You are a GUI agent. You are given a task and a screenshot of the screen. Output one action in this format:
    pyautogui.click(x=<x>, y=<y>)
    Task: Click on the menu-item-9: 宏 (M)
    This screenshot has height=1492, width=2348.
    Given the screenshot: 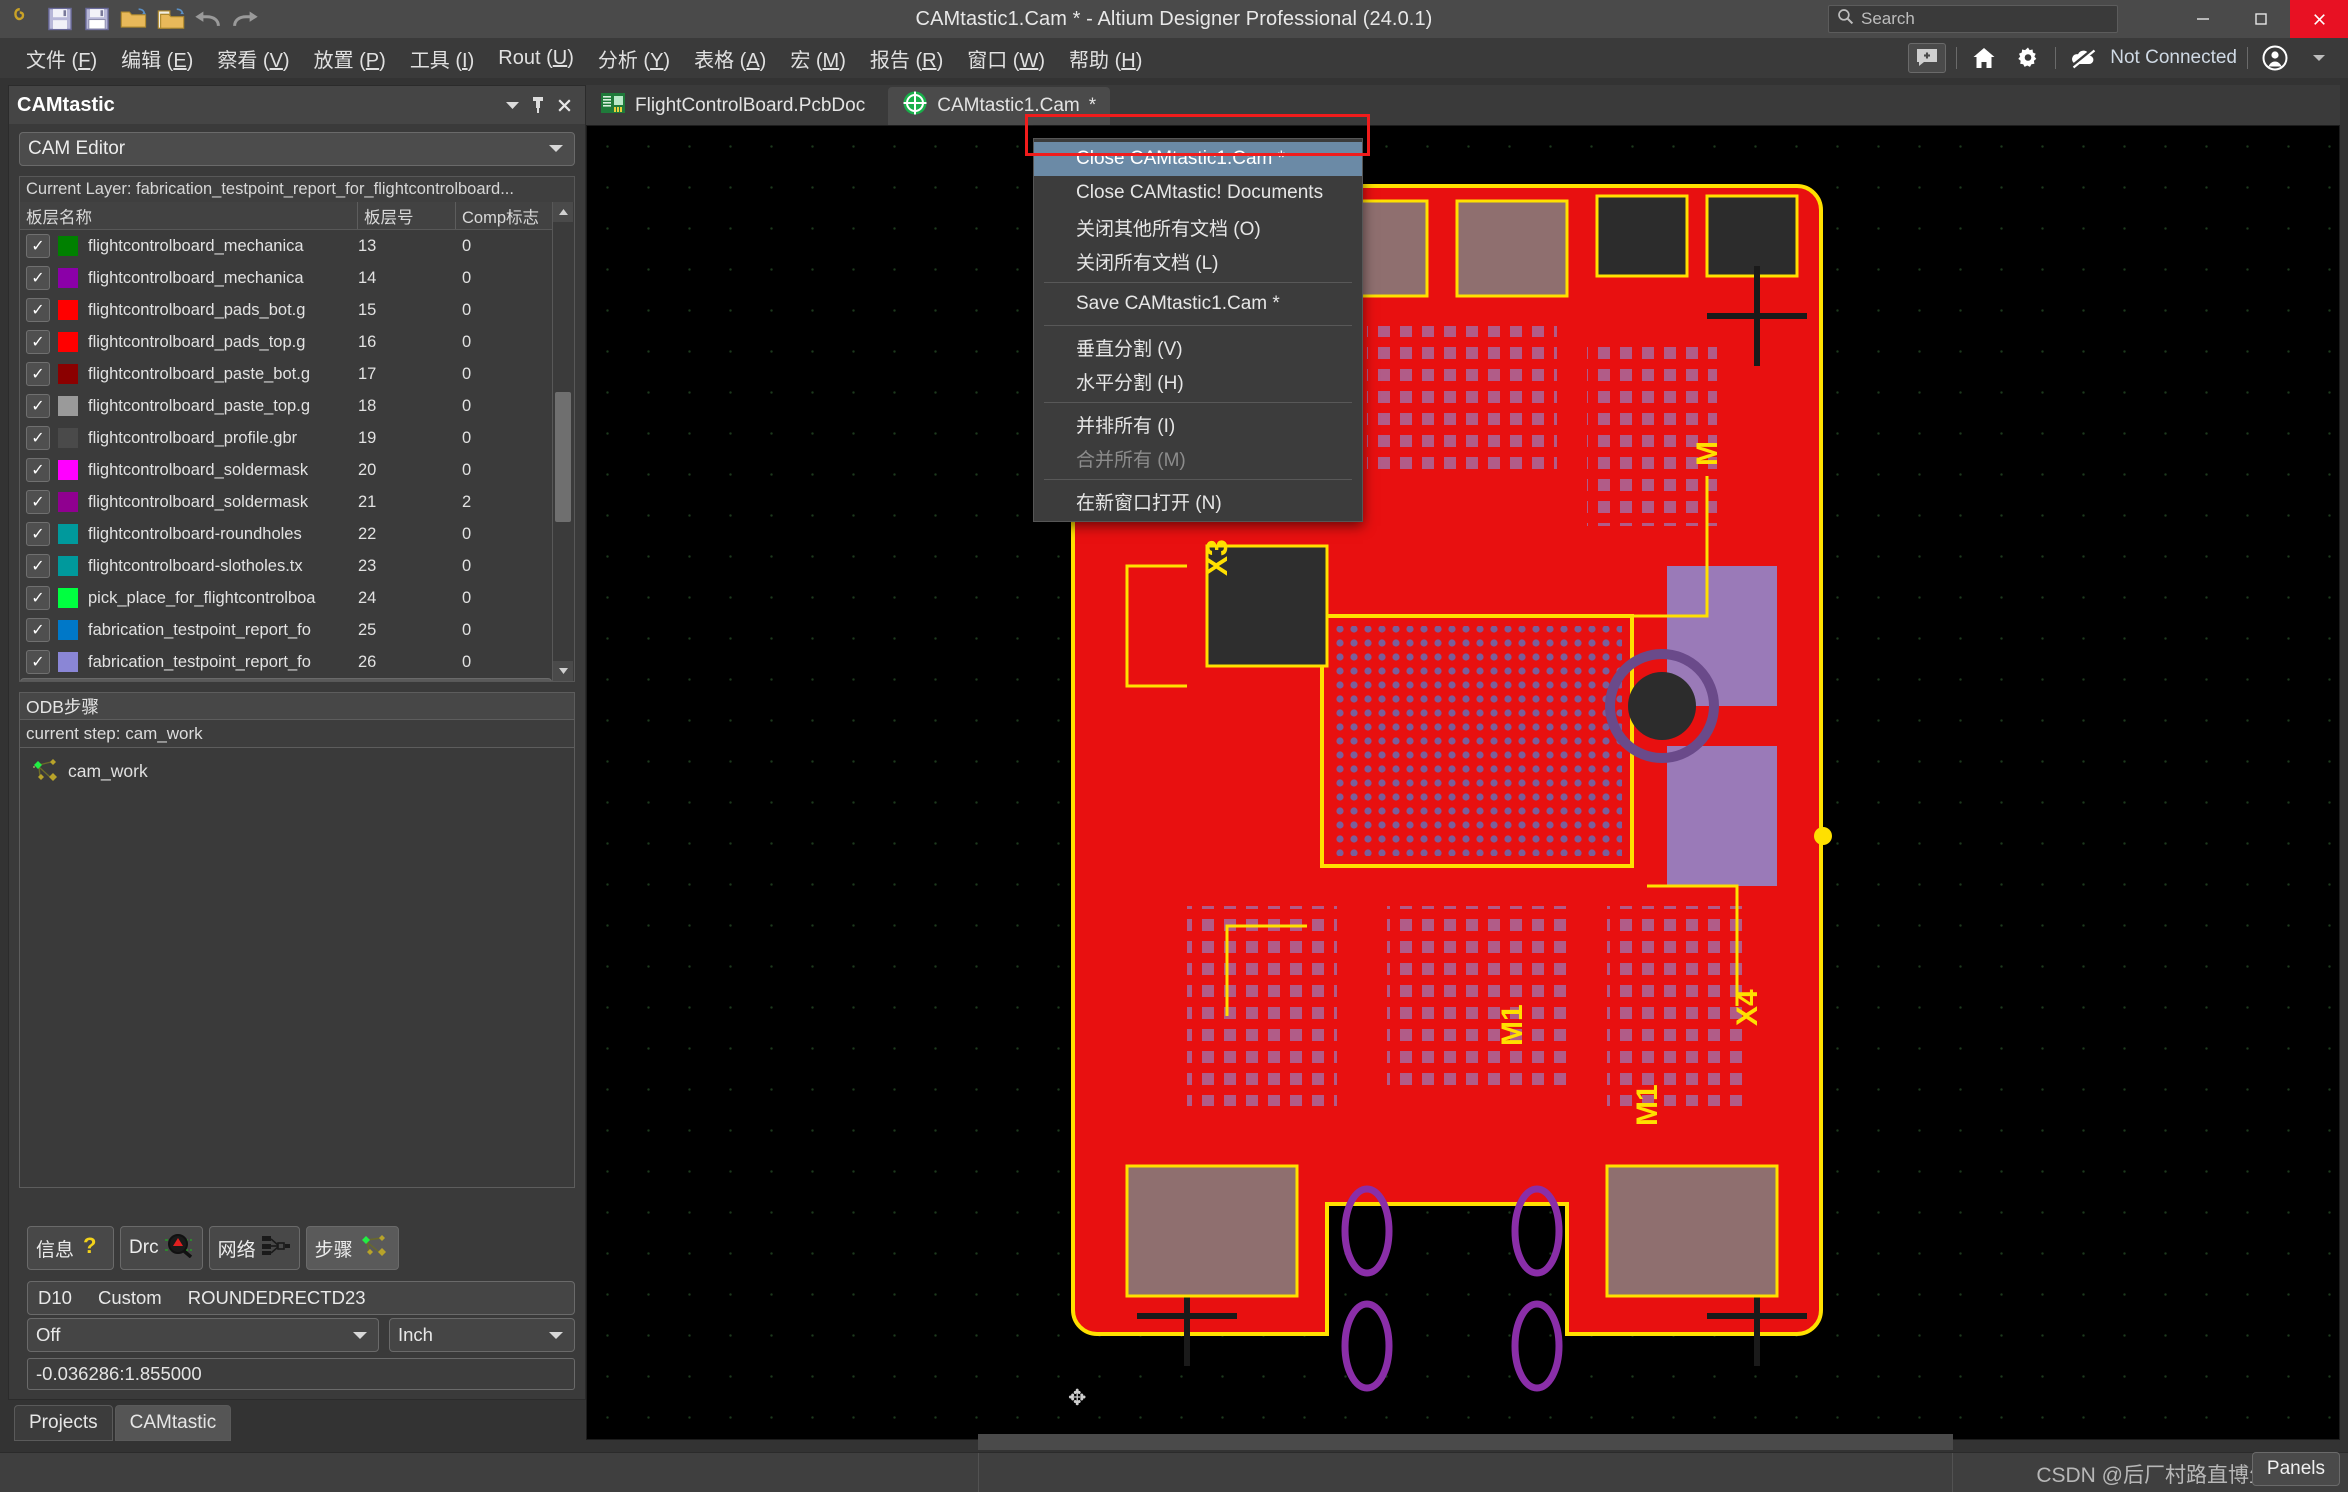 What is the action you would take?
    pyautogui.click(x=818, y=58)
    